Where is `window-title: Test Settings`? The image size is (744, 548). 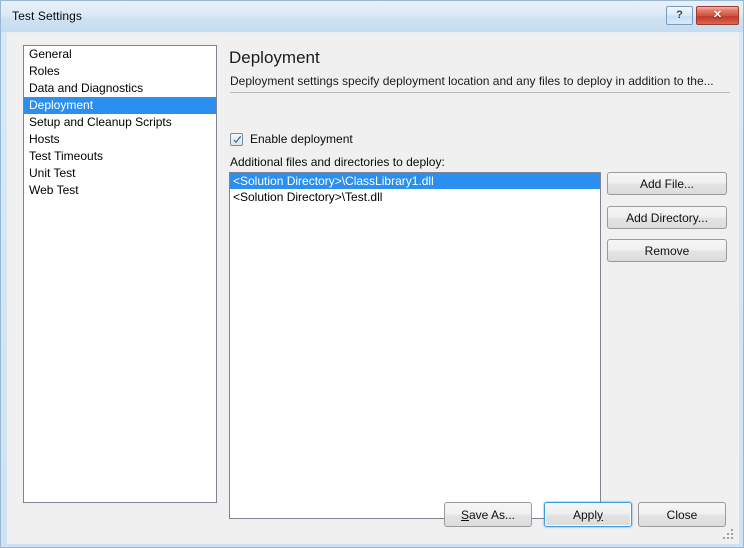
window-title: Test Settings is located at coordinates (47, 16).